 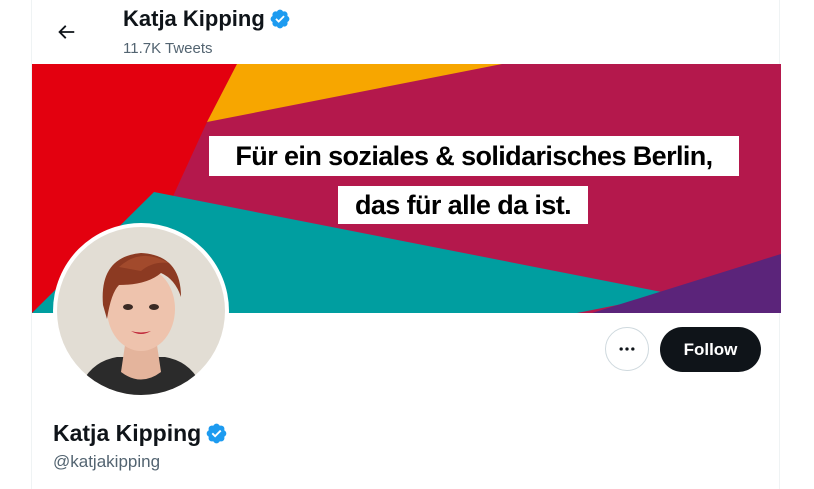 What do you see at coordinates (463, 205) in the screenshot?
I see `banner-slogan-line2: das für alle da ist.` at bounding box center [463, 205].